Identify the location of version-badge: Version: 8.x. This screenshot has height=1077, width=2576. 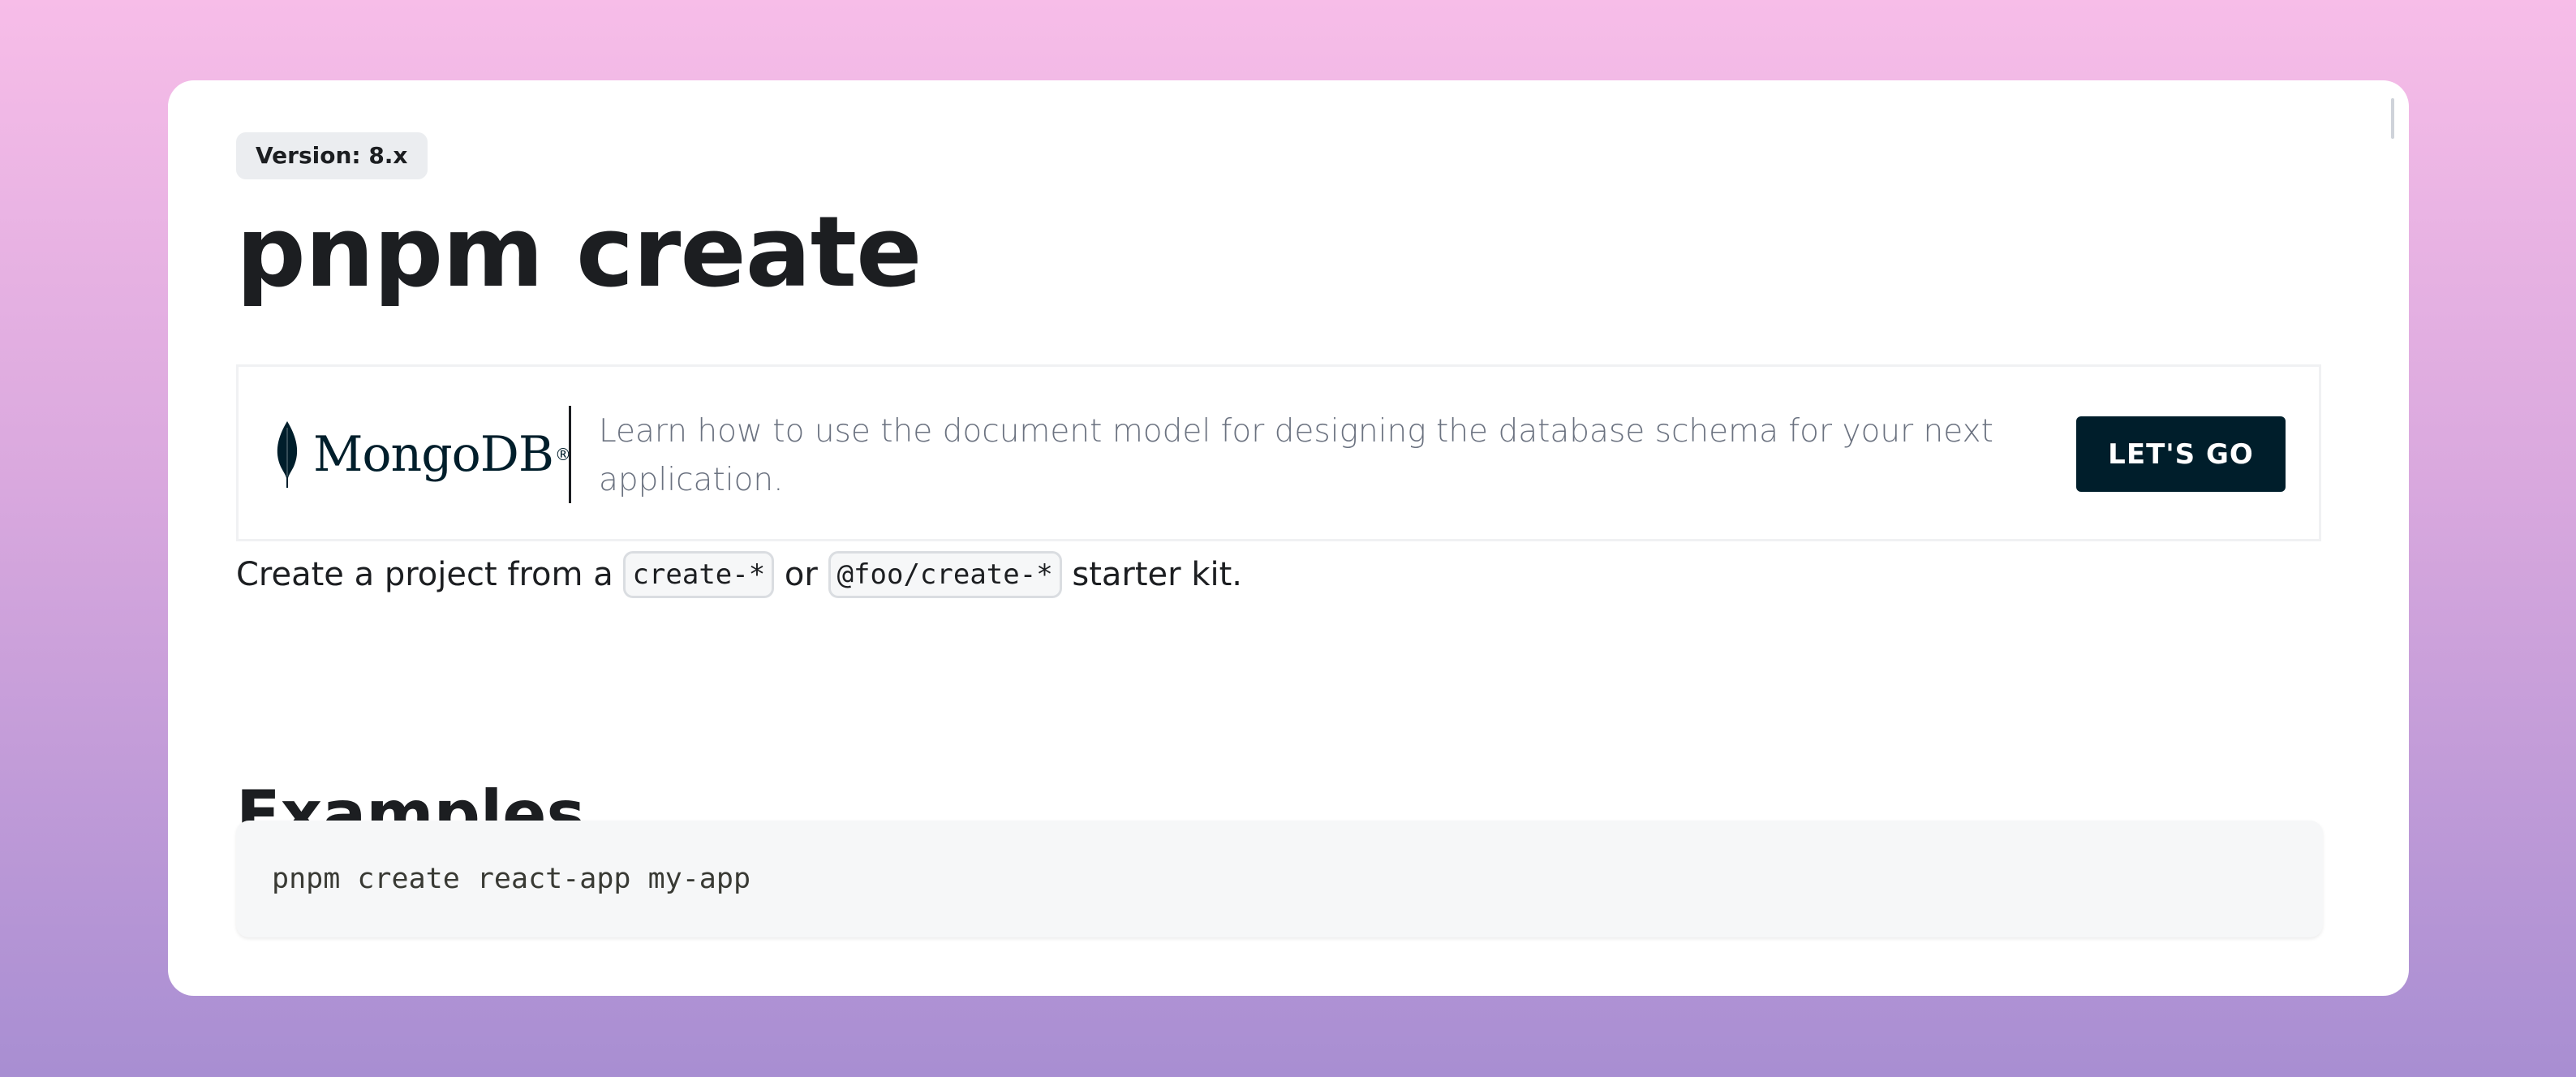
(332, 155).